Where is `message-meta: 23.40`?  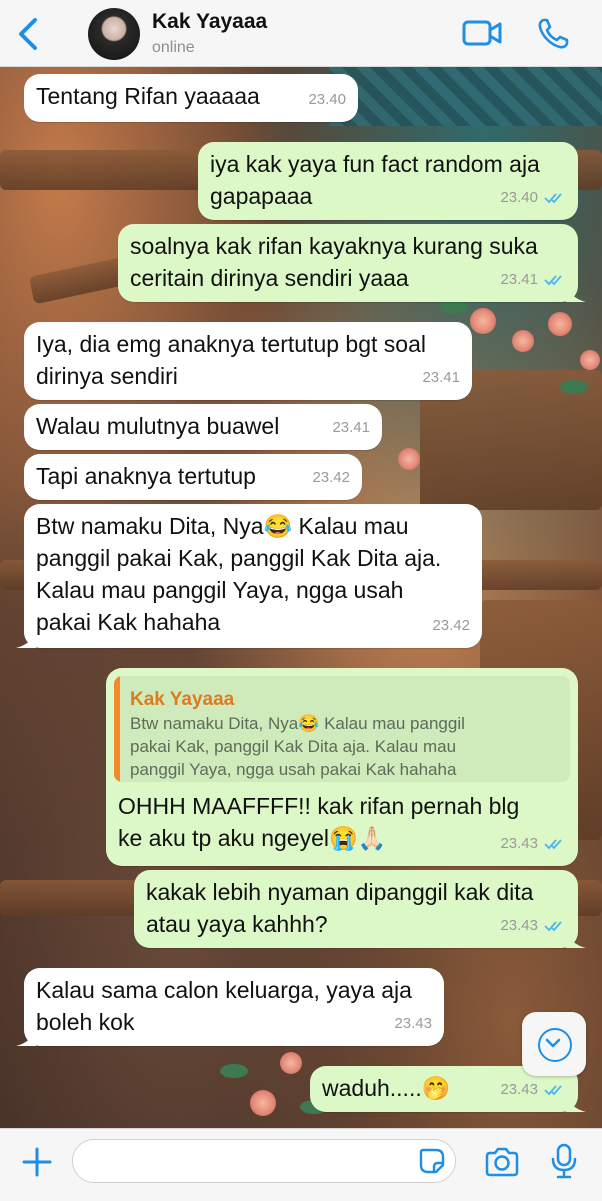 message-meta: 23.40 is located at coordinates (533, 198).